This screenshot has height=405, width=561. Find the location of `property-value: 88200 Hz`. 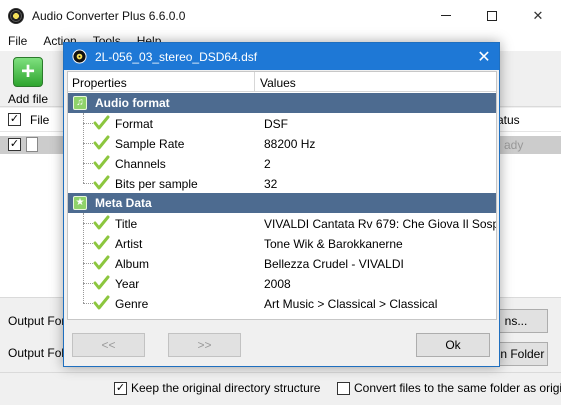

property-value: 88200 Hz is located at coordinates (290, 144).